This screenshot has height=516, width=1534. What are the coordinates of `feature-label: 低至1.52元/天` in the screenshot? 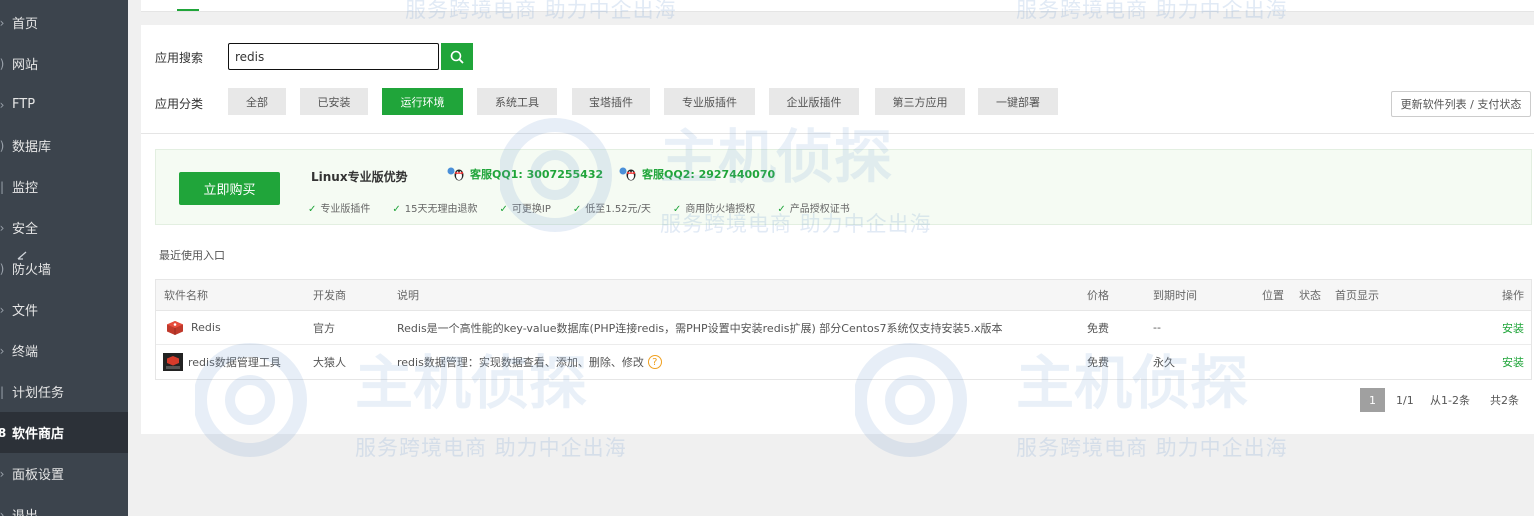 It's located at (618, 209).